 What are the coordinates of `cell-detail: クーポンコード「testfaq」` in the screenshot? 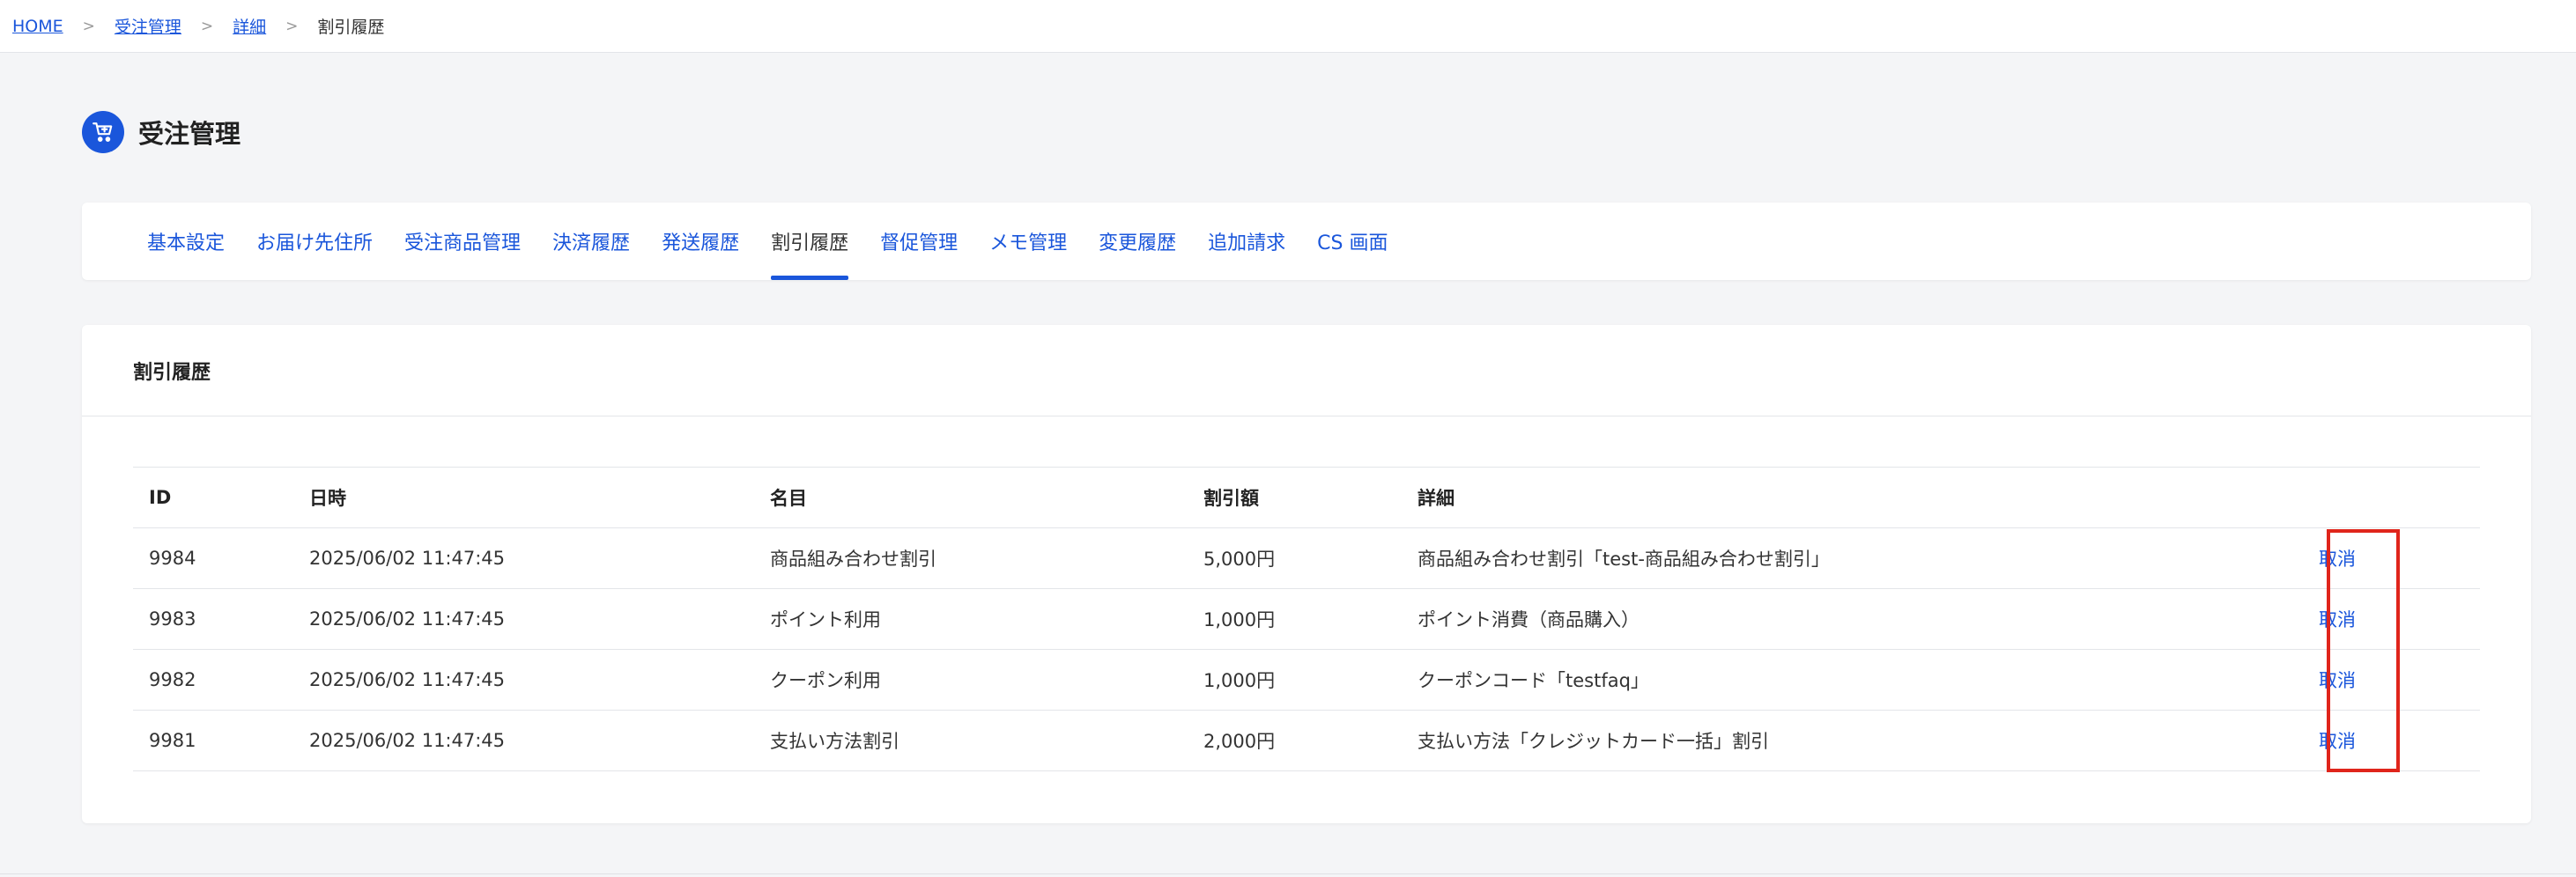 It's located at (1853, 680).